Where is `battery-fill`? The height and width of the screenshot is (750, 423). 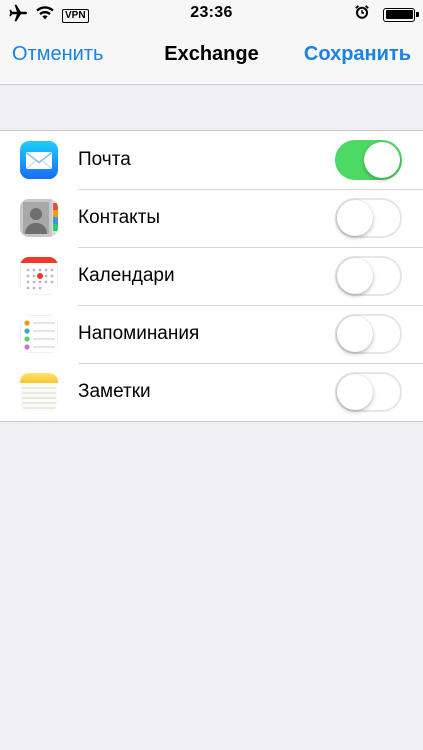 battery-fill is located at coordinates (399, 14).